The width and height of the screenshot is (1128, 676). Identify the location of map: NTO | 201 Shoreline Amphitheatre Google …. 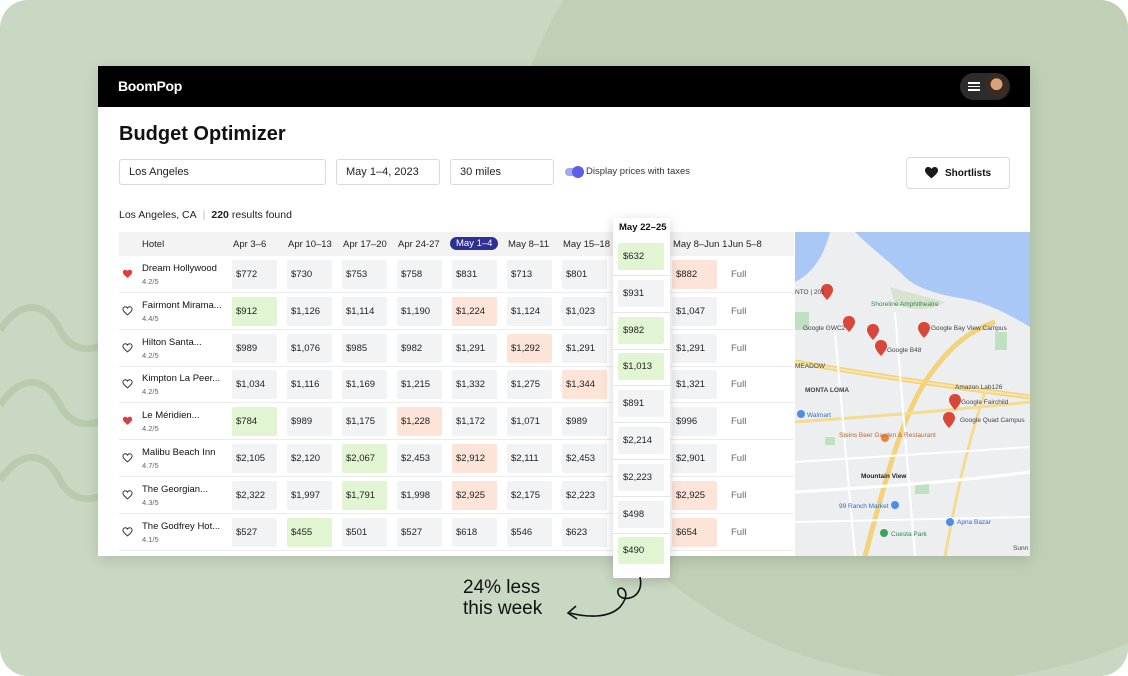
(912, 394).